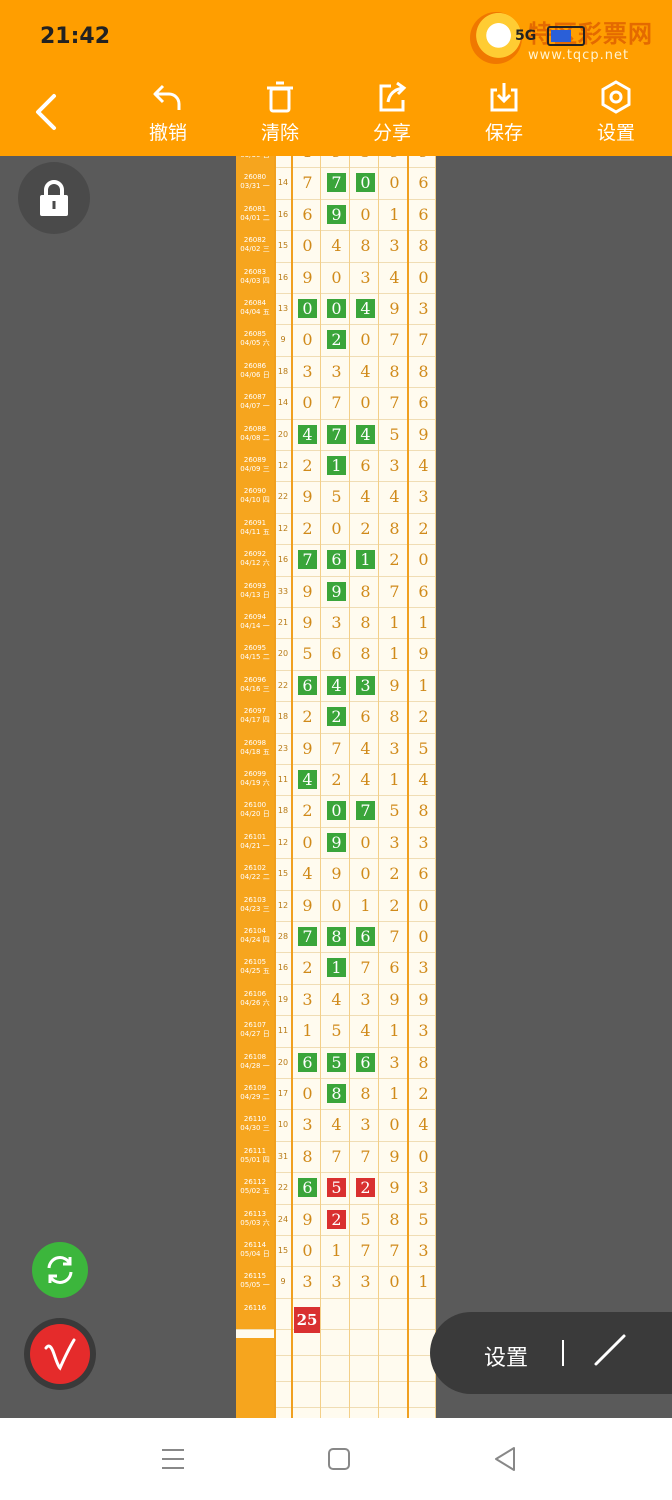 This screenshot has width=672, height=1500. Describe the element at coordinates (280, 112) in the screenshot. I see `clear-button: 清除` at that location.